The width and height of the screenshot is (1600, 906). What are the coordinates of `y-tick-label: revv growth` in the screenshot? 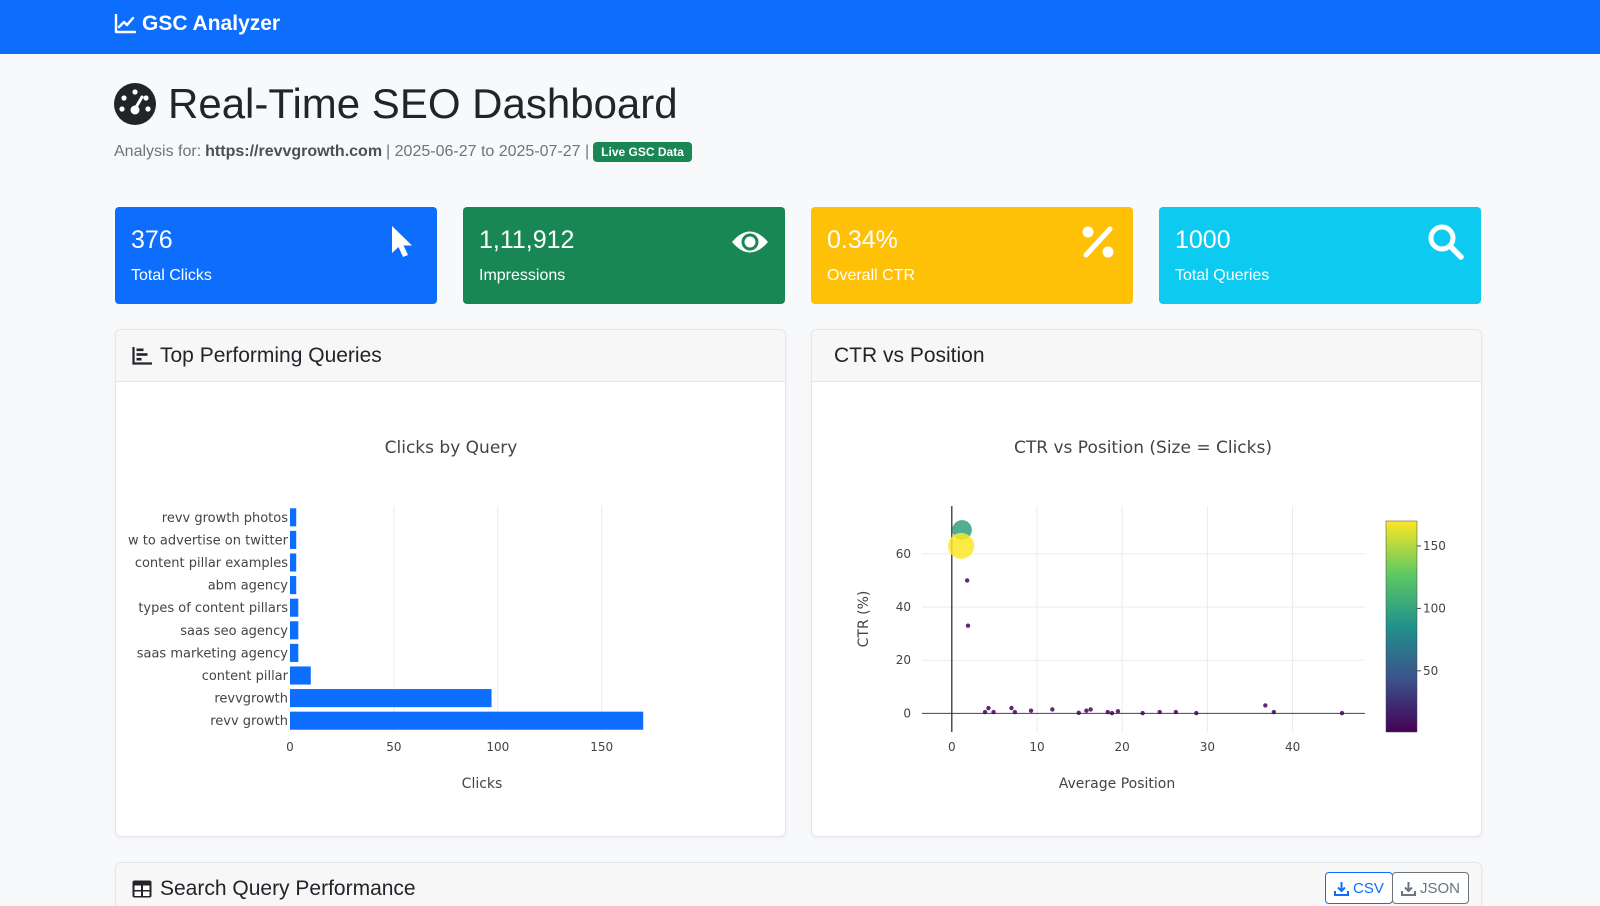 It's located at (249, 721).